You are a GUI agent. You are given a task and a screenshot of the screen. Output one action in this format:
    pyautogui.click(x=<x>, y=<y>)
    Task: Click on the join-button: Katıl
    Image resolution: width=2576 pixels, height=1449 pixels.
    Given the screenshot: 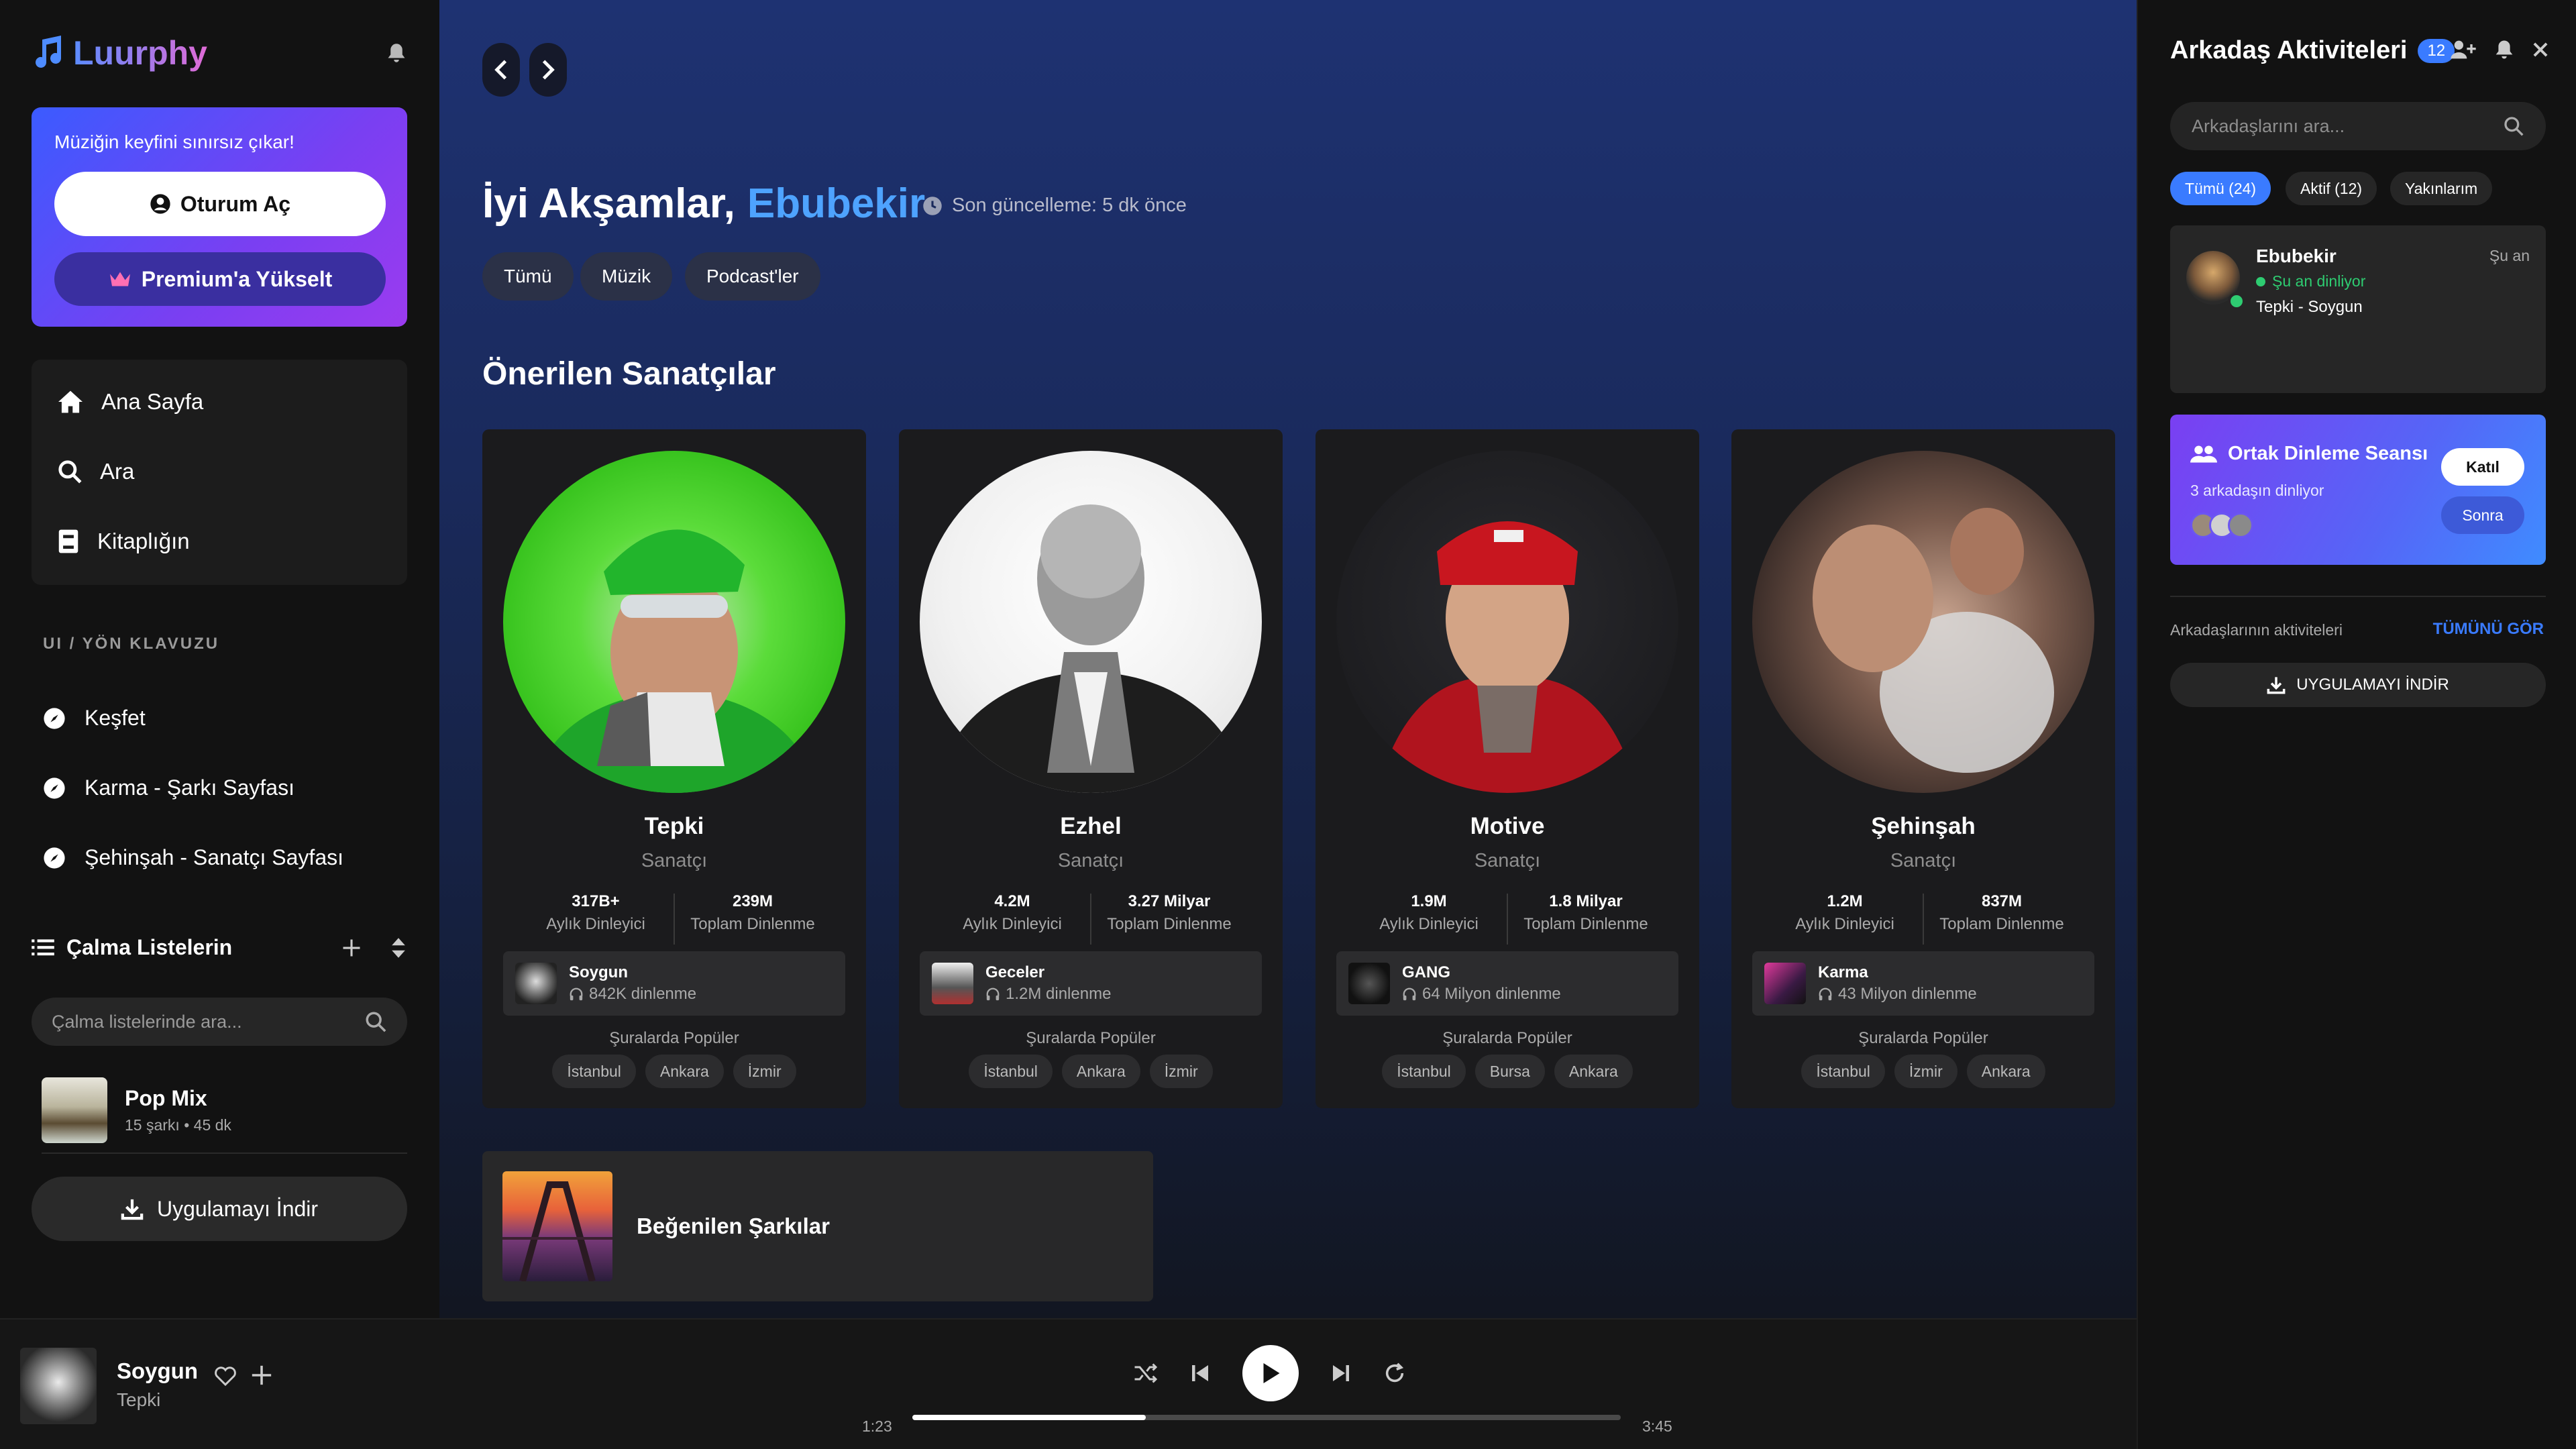 What is the action you would take?
    pyautogui.click(x=2482, y=467)
    